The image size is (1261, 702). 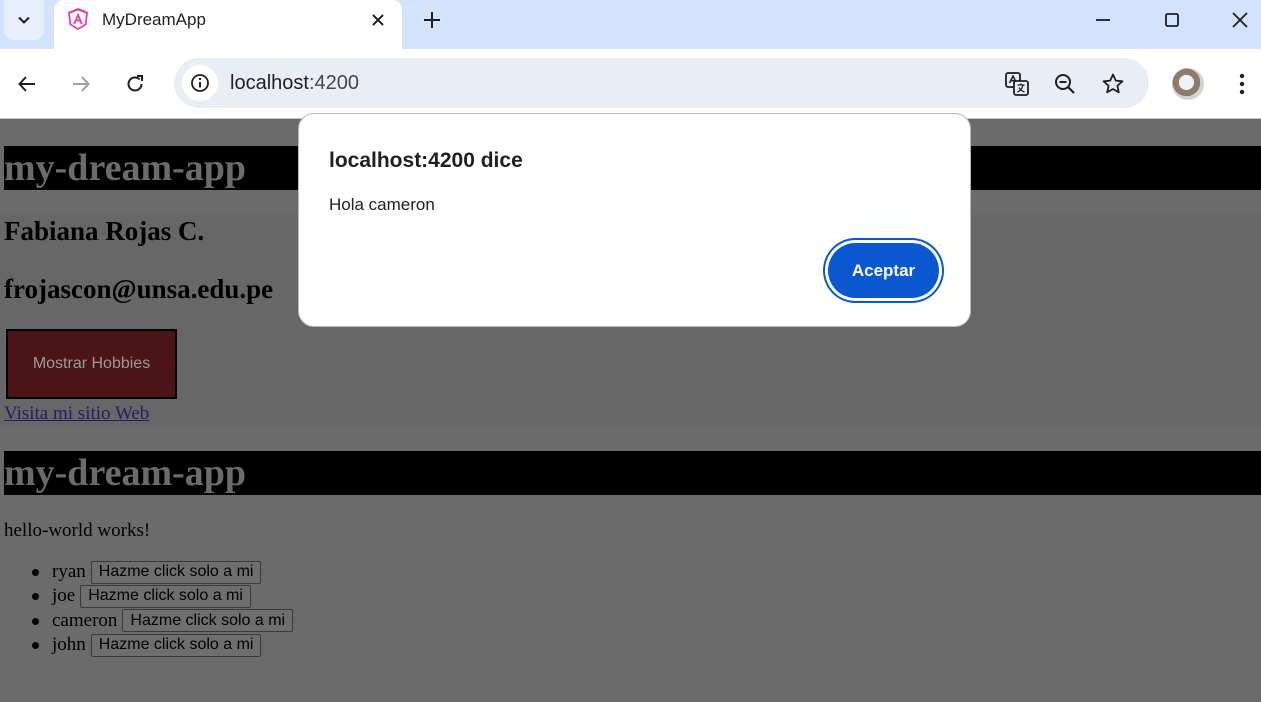 I want to click on maximize-icon, so click(x=1172, y=20).